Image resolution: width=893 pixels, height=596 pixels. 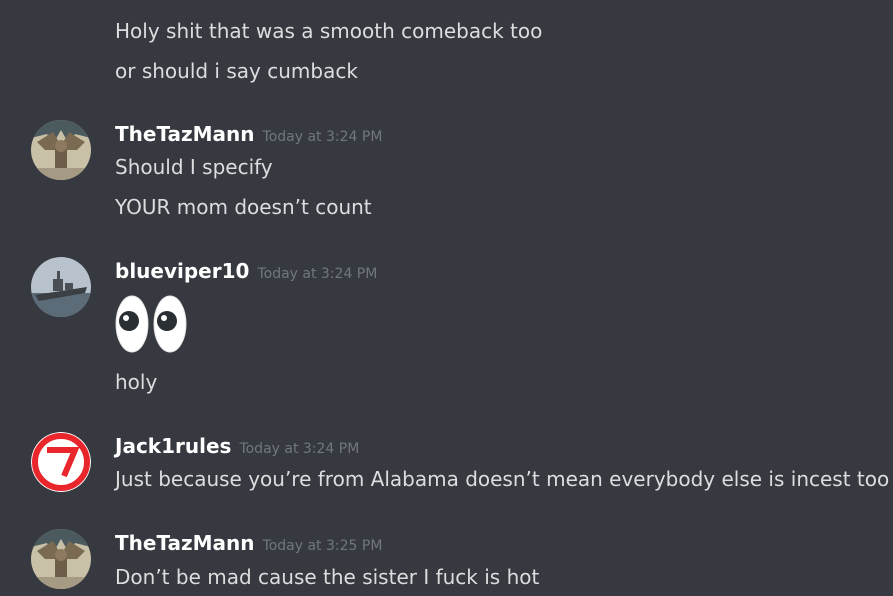 I want to click on message-line: Holy shit that was a smooth comeback too, so click(x=329, y=31).